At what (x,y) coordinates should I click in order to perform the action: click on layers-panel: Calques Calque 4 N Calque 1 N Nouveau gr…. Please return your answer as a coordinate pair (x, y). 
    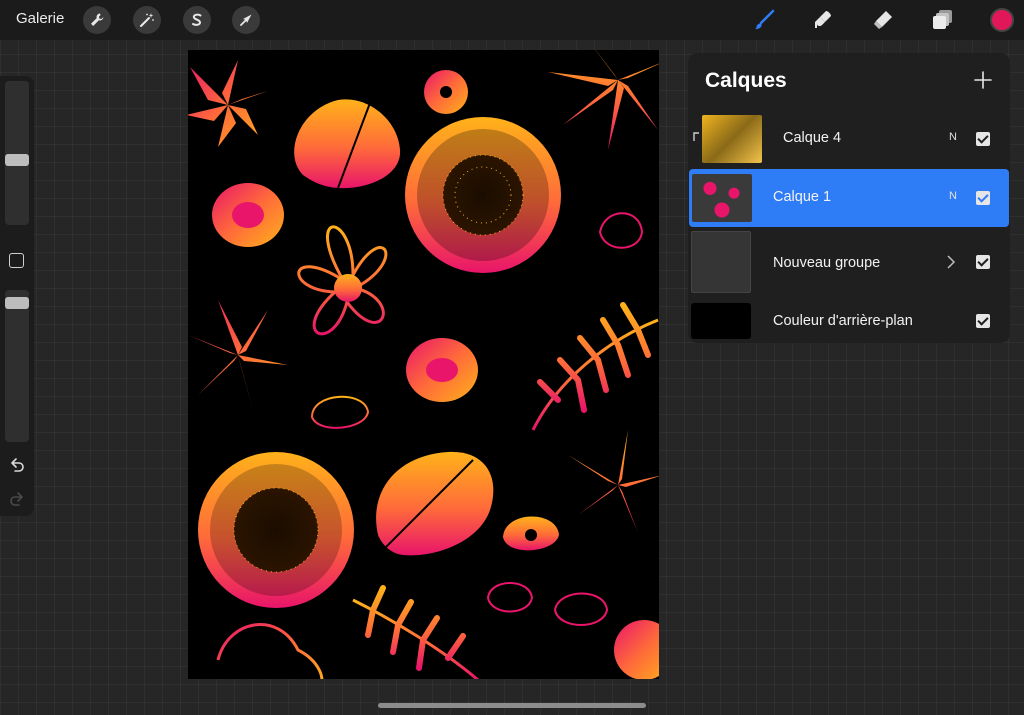
    Looking at the image, I should click on (849, 198).